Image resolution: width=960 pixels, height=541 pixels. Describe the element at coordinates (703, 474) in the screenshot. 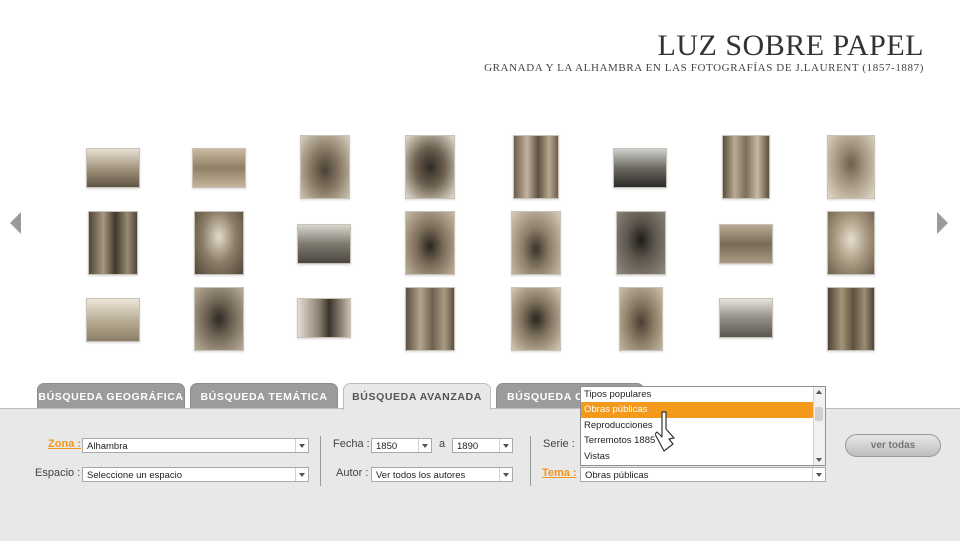

I see `tema-select: Obras públicas` at that location.